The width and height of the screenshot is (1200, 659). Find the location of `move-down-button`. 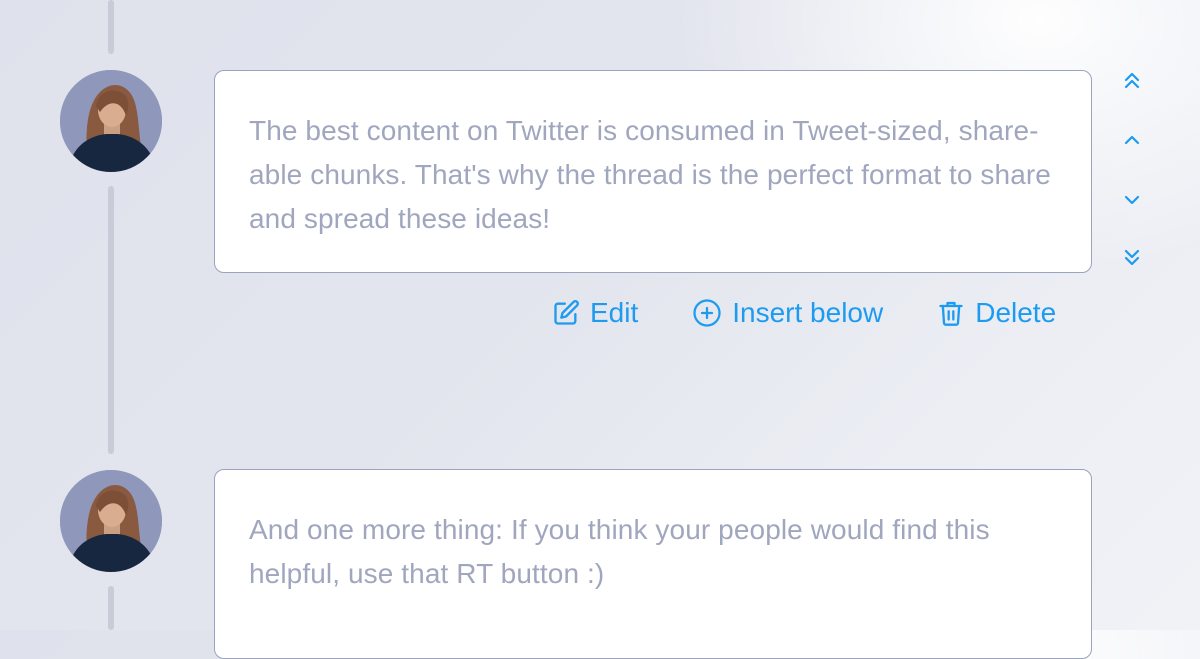

move-down-button is located at coordinates (1132, 202).